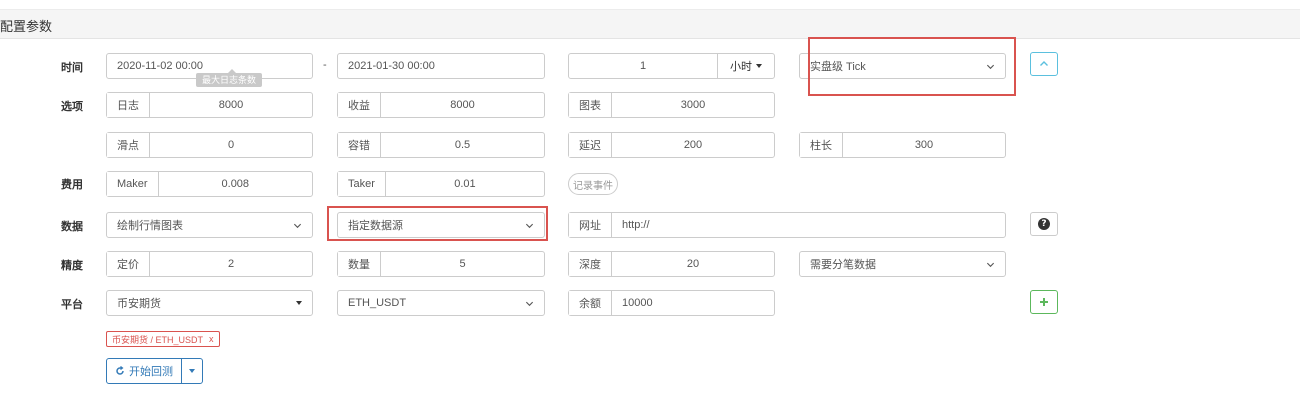 This screenshot has height=405, width=1300. I want to click on depth-input-group: 深度 20, so click(671, 264).